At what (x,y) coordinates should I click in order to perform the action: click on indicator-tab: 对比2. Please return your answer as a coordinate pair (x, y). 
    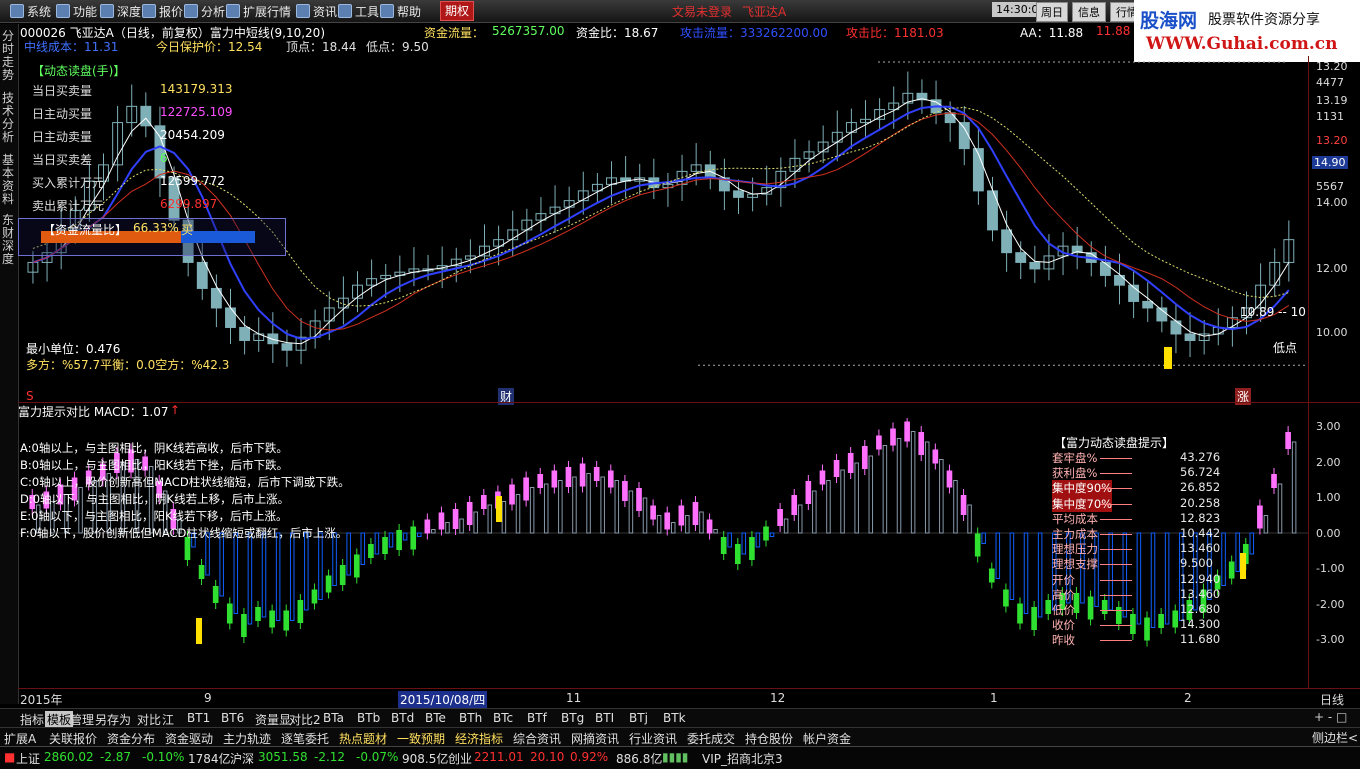
    Looking at the image, I should click on (305, 719).